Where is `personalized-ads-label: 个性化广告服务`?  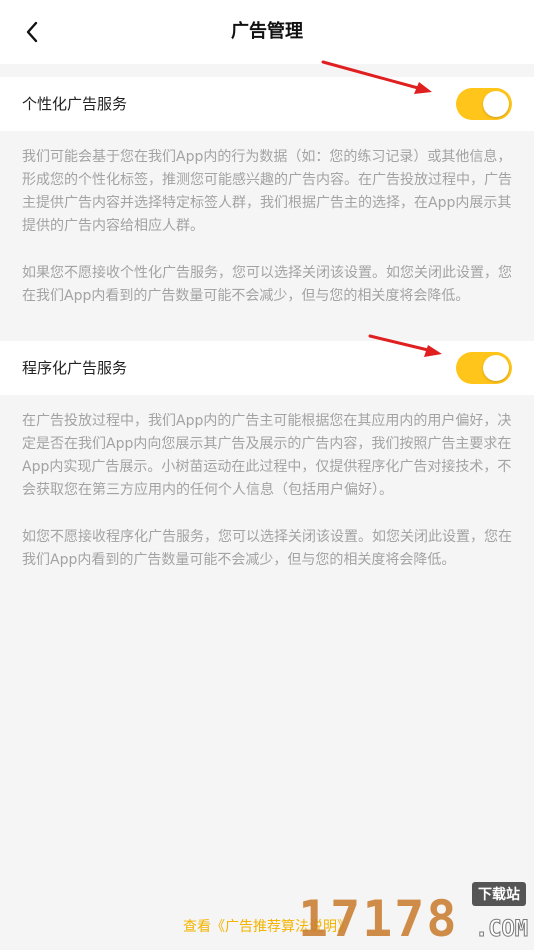
personalized-ads-label: 个性化广告服务 is located at coordinates (75, 104).